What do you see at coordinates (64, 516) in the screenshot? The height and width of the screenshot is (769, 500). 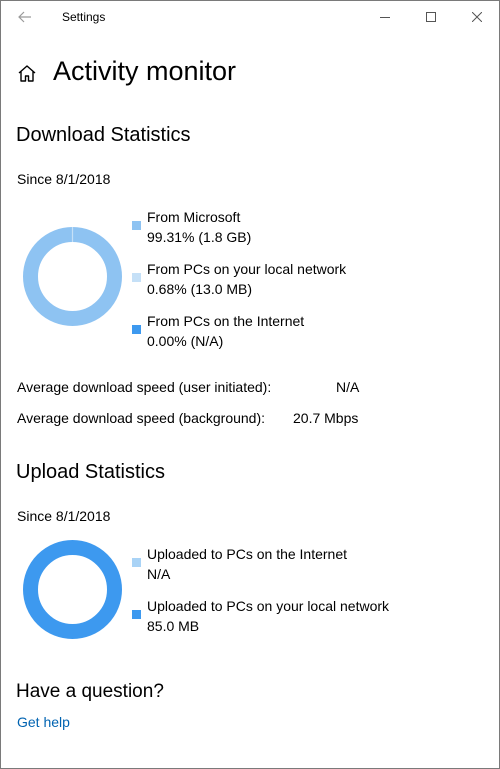 I see `upload-since-date: Since 8/1/2018` at bounding box center [64, 516].